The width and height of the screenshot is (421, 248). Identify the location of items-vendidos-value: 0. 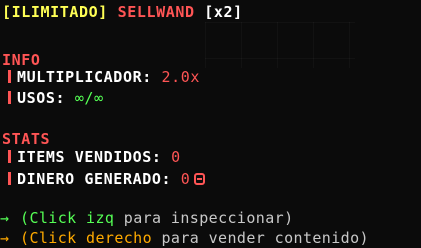
(176, 157).